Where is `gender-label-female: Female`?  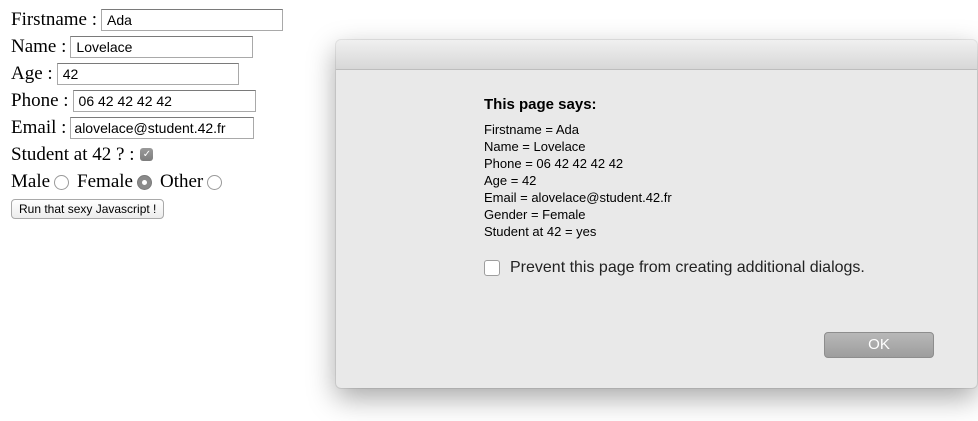
gender-label-female: Female is located at coordinates (105, 181).